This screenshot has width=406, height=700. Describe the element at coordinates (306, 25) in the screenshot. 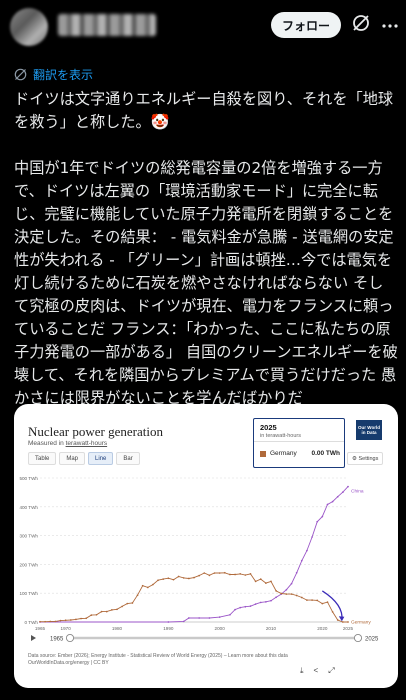

I see `follow-button: フォロー` at that location.